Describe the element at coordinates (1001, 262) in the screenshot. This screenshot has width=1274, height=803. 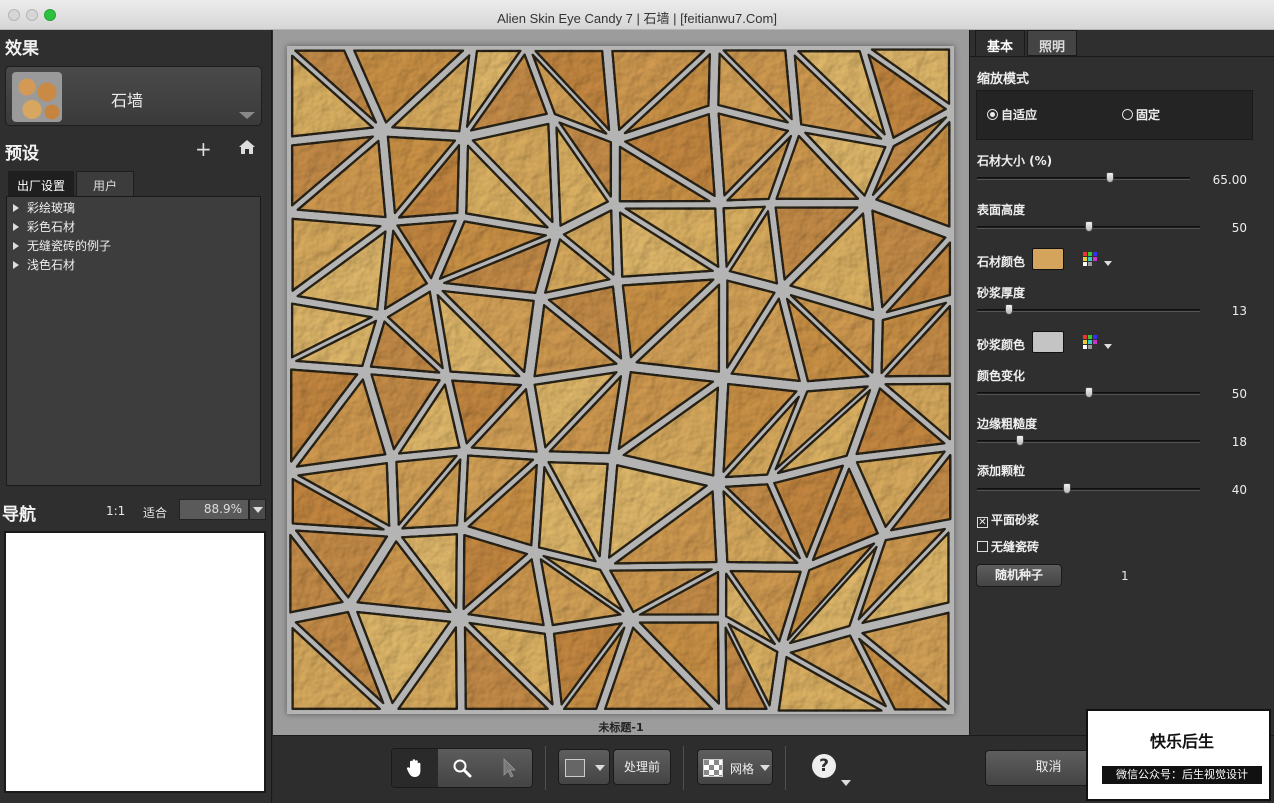
I see `stone-color-label: 石材颜色` at that location.